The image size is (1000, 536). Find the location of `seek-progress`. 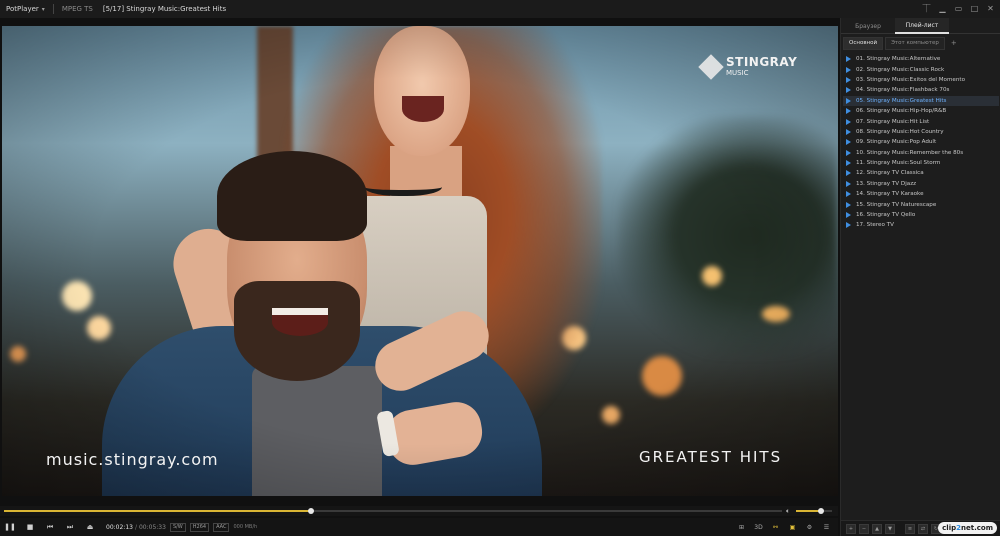

seek-progress is located at coordinates (158, 511).